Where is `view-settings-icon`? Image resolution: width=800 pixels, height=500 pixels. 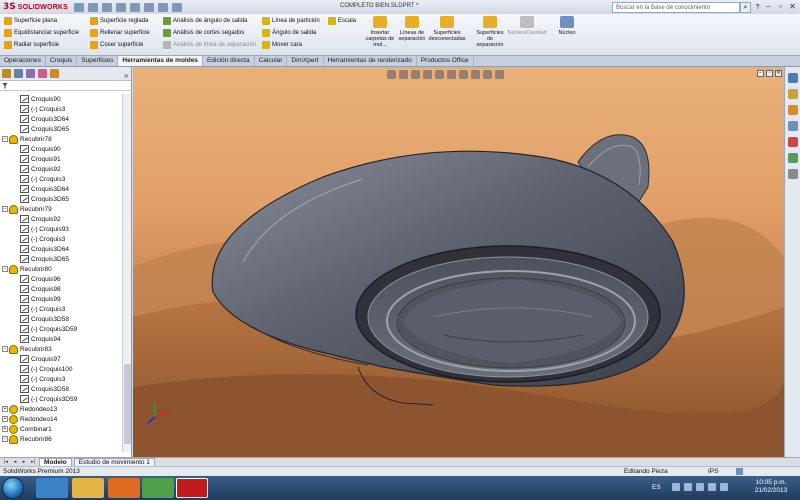
view-settings-icon is located at coordinates (499, 74).